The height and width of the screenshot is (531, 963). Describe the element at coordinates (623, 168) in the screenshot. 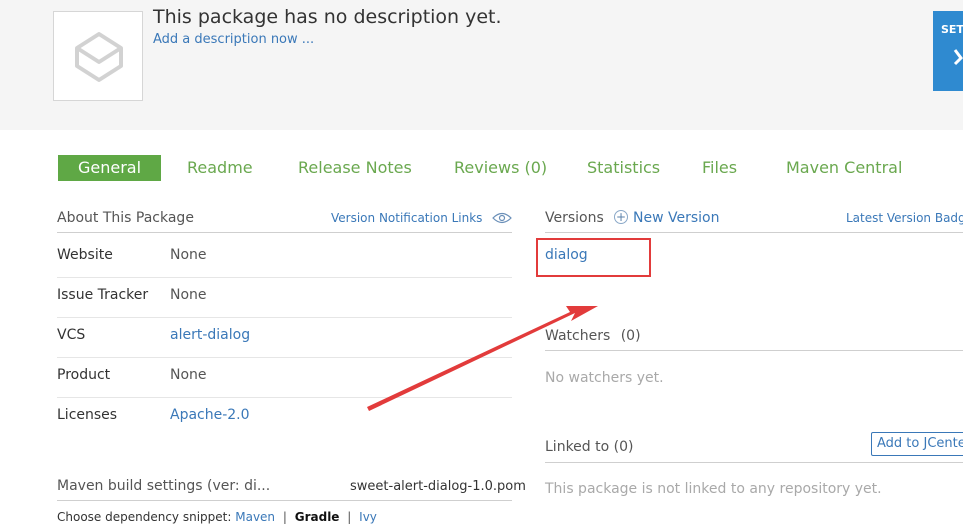

I see `tab-statistics: Statistics` at that location.